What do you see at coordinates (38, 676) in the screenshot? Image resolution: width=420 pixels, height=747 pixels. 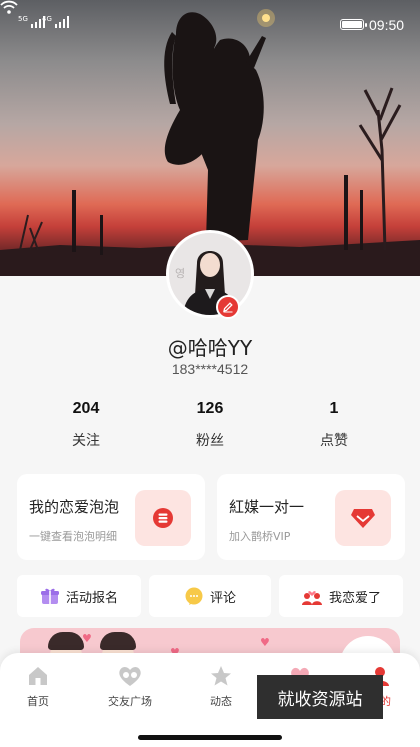 I see `home-icon` at bounding box center [38, 676].